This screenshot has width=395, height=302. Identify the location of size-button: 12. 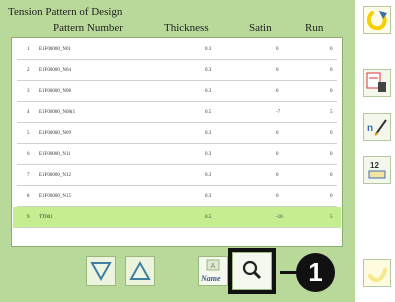
(377, 170).